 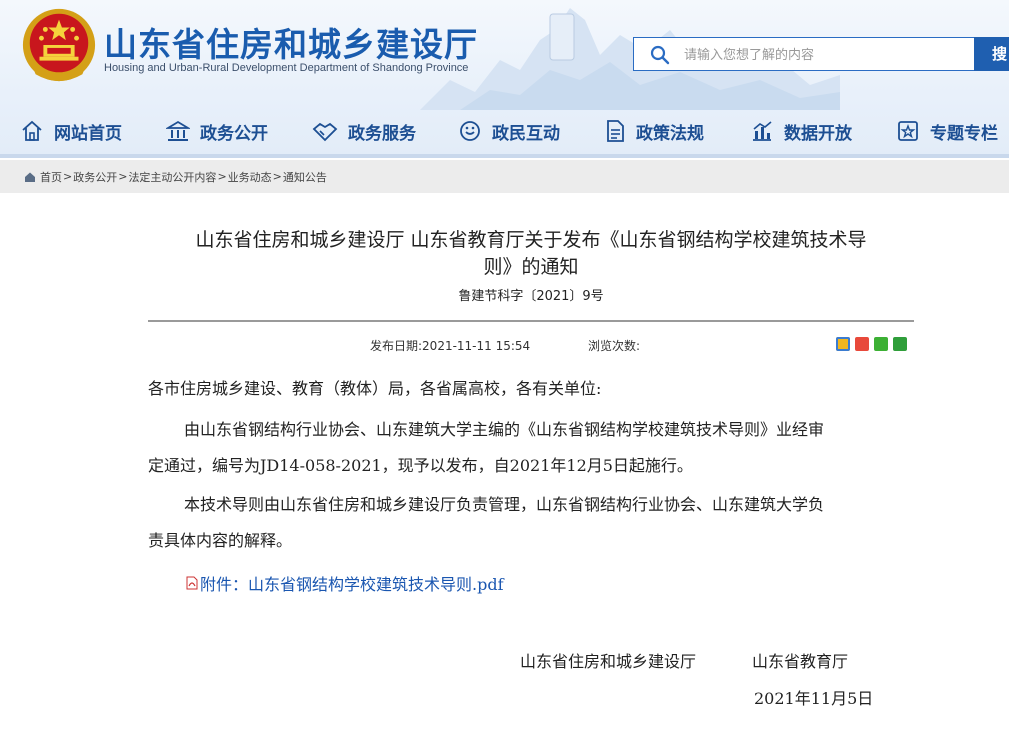 I want to click on weibo-share-icon, so click(x=862, y=344).